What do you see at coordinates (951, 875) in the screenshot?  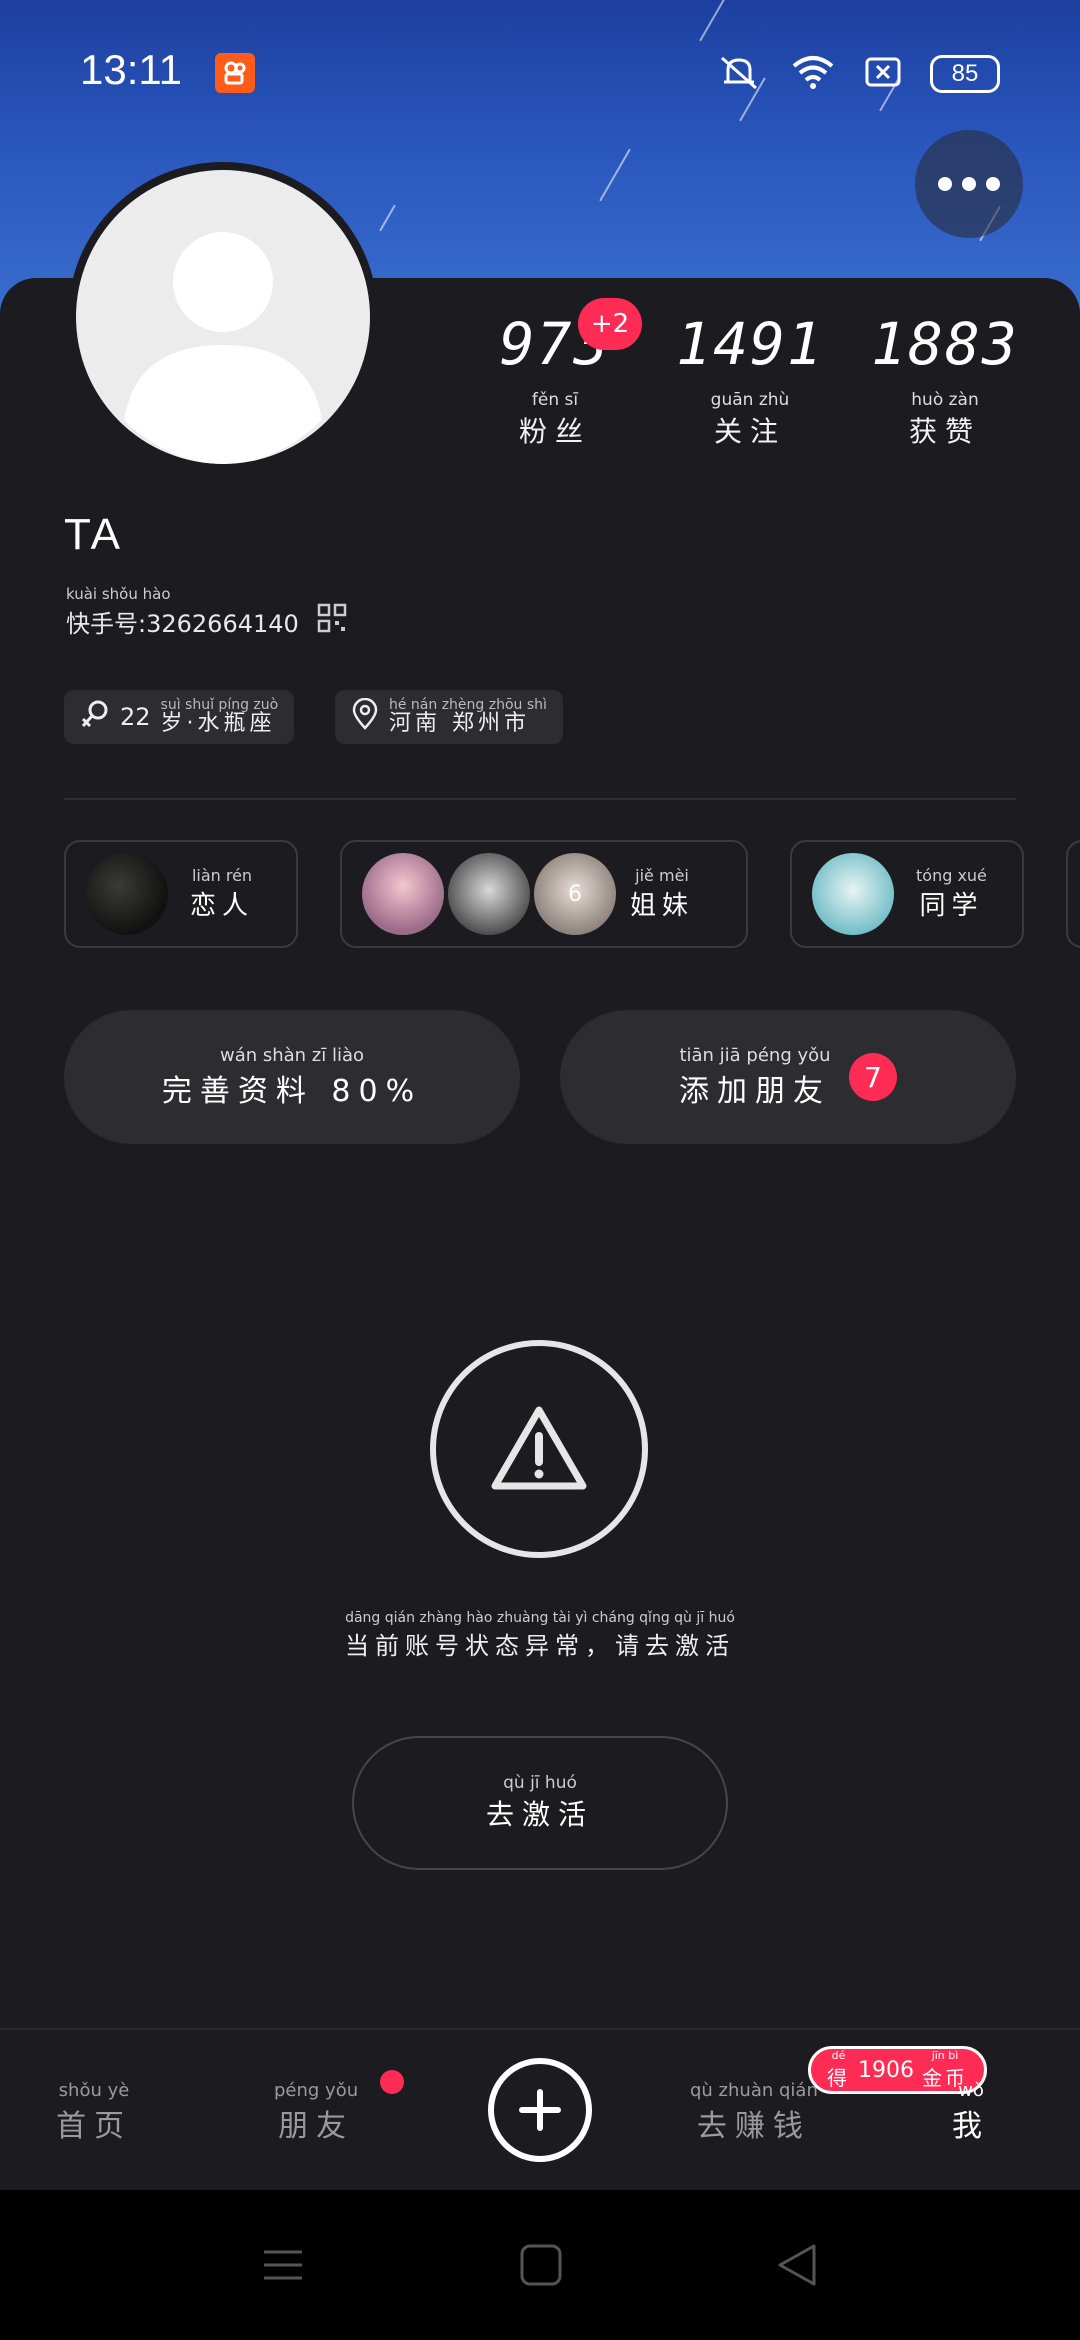 I see `relation-classmates-pinyin: tóng xué` at bounding box center [951, 875].